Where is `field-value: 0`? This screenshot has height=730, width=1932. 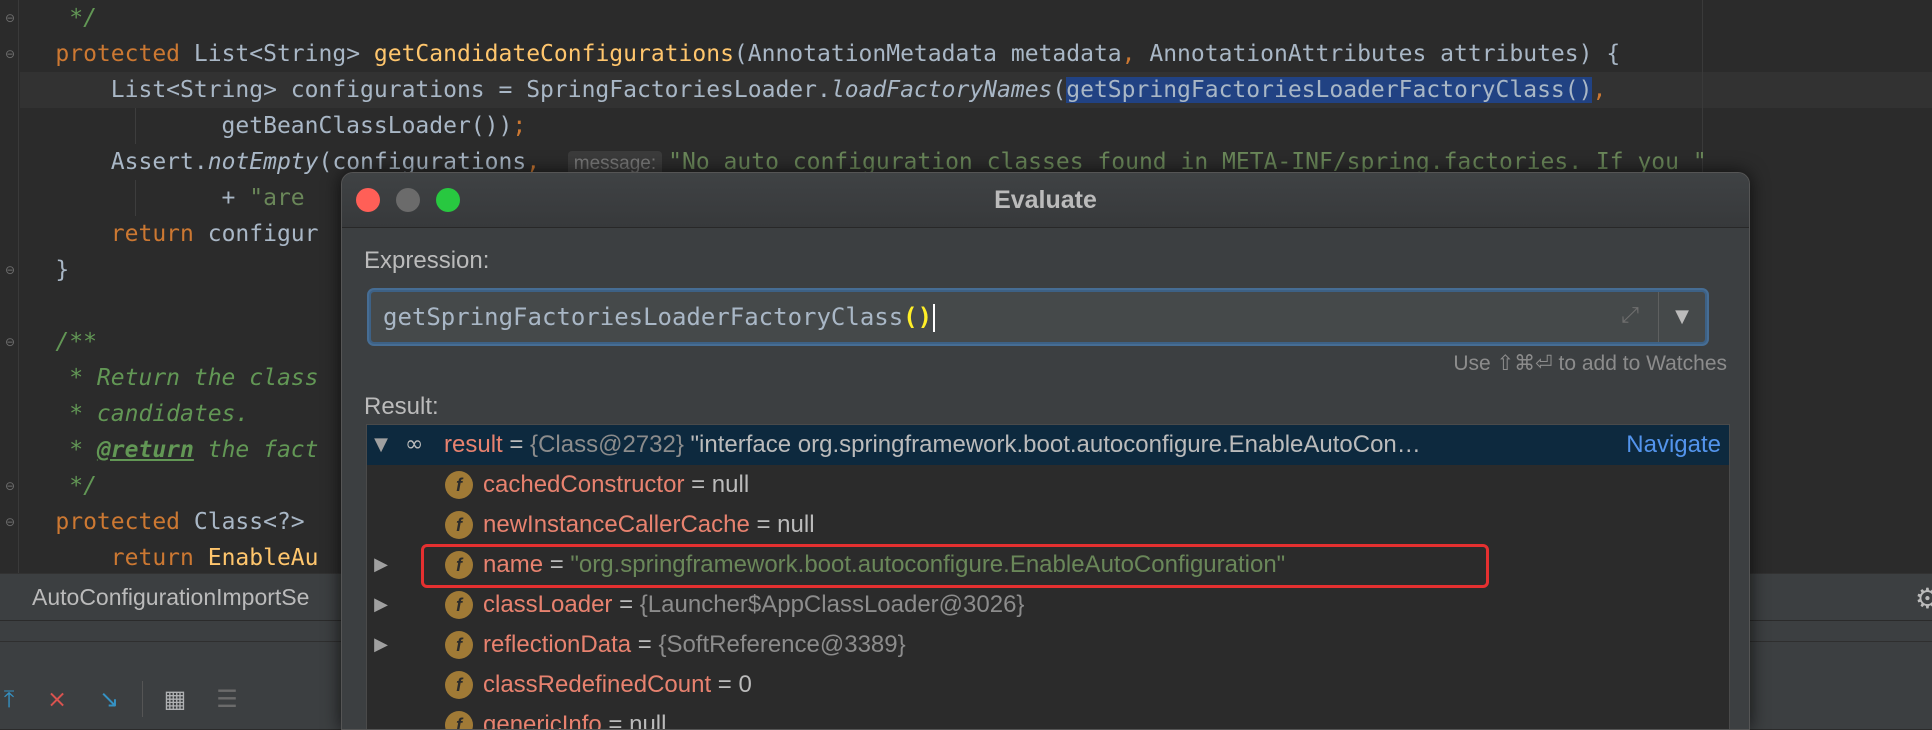 field-value: 0 is located at coordinates (745, 684).